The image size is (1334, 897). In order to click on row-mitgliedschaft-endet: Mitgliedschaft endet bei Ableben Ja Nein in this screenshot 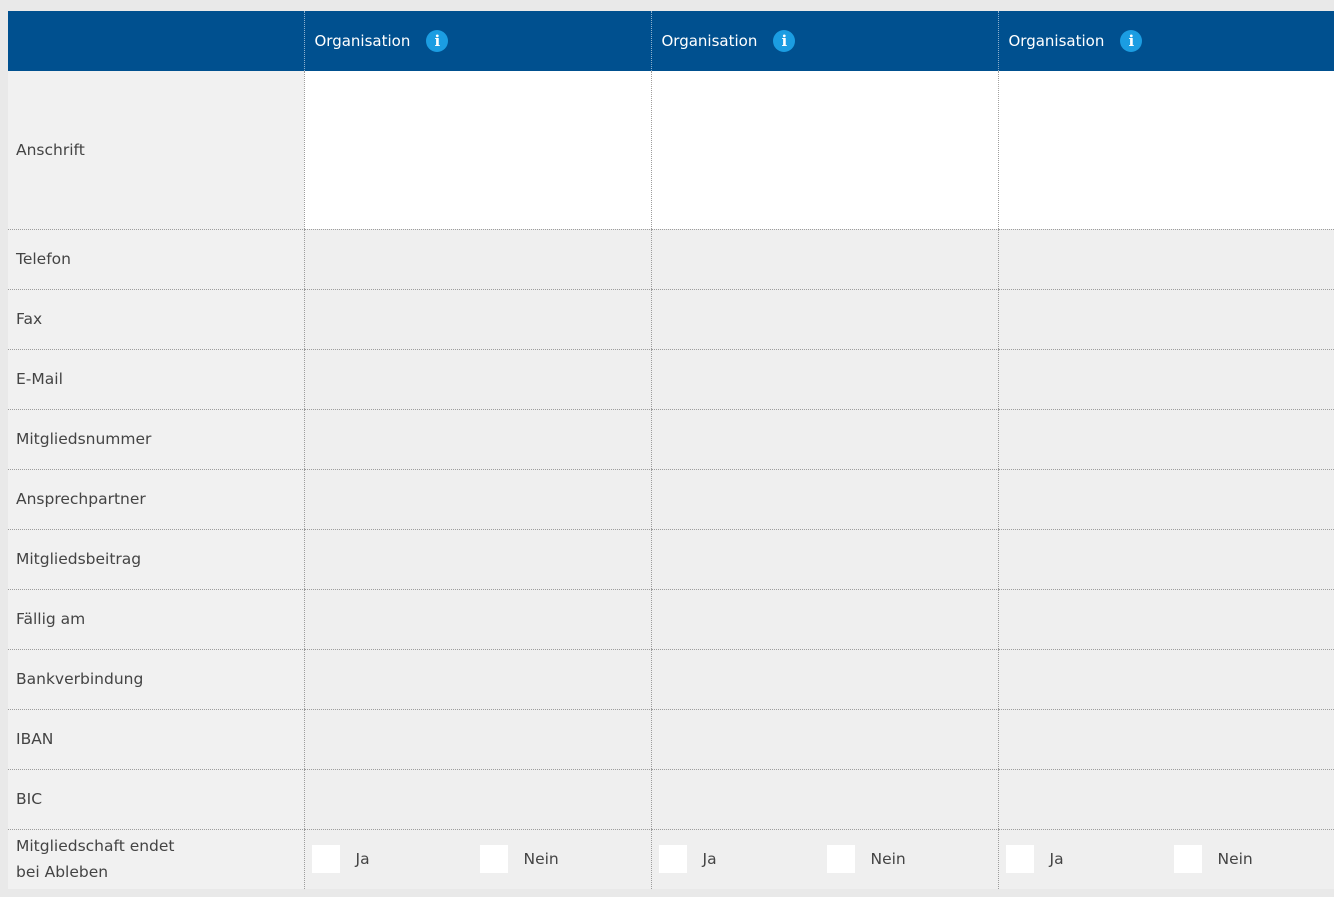, I will do `click(671, 859)`.